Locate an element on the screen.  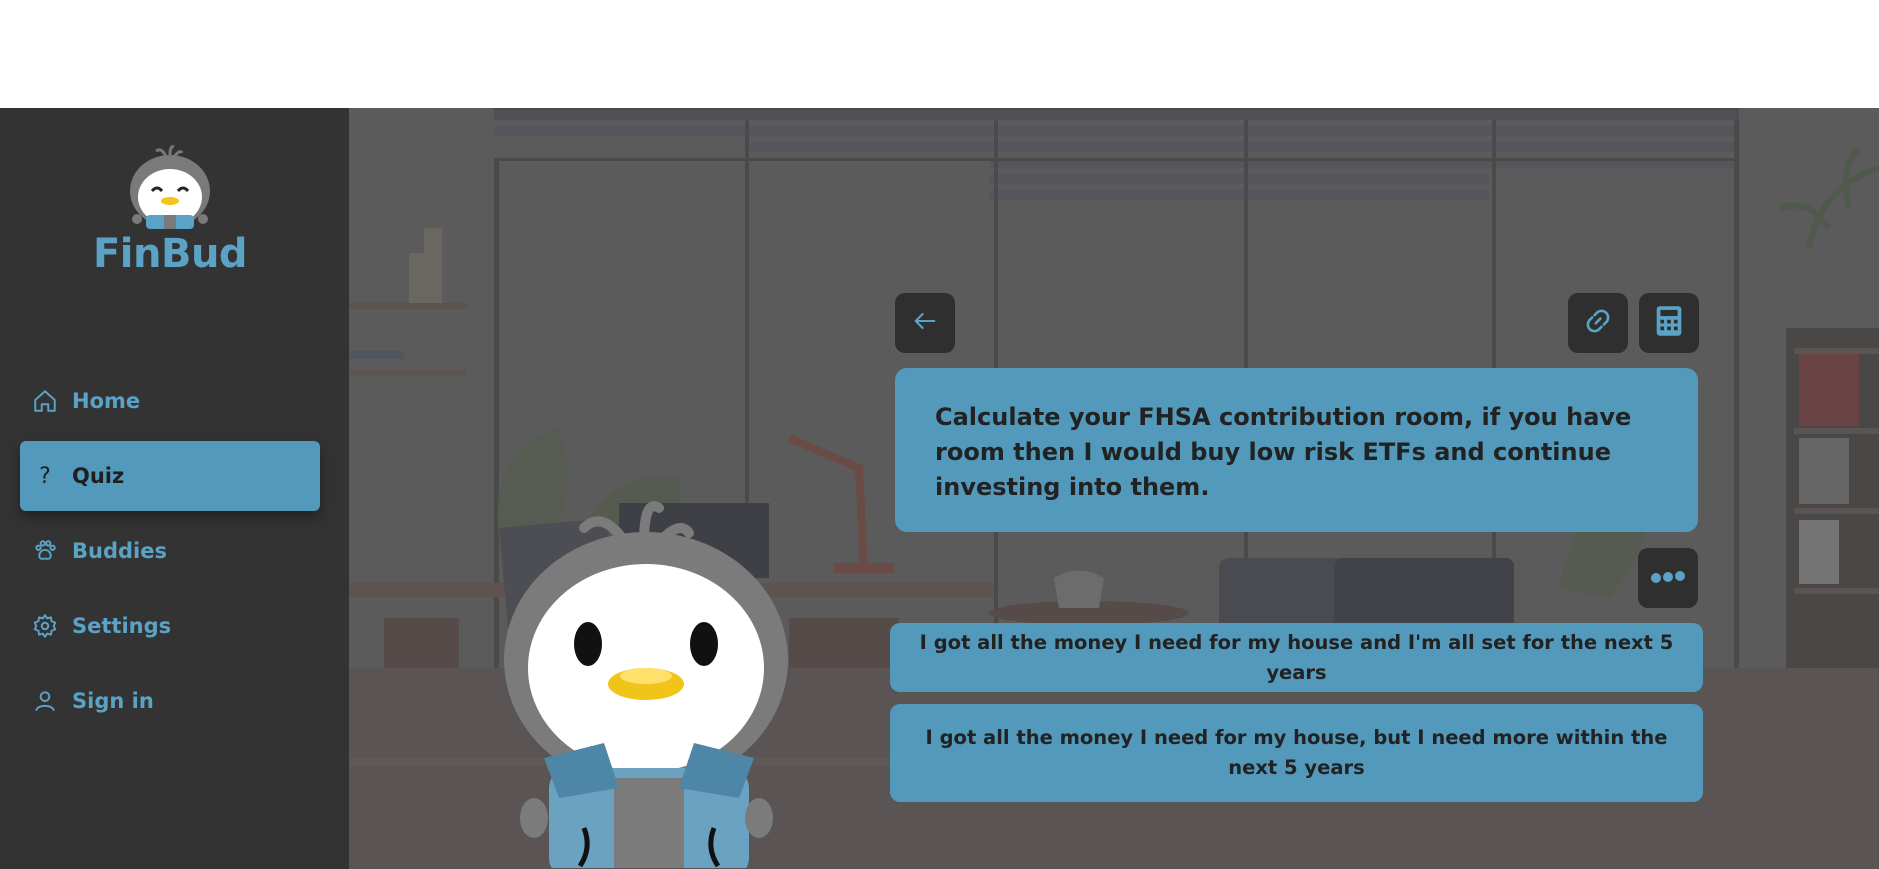
nav-label-buddies: Buddies is located at coordinates (119, 551).